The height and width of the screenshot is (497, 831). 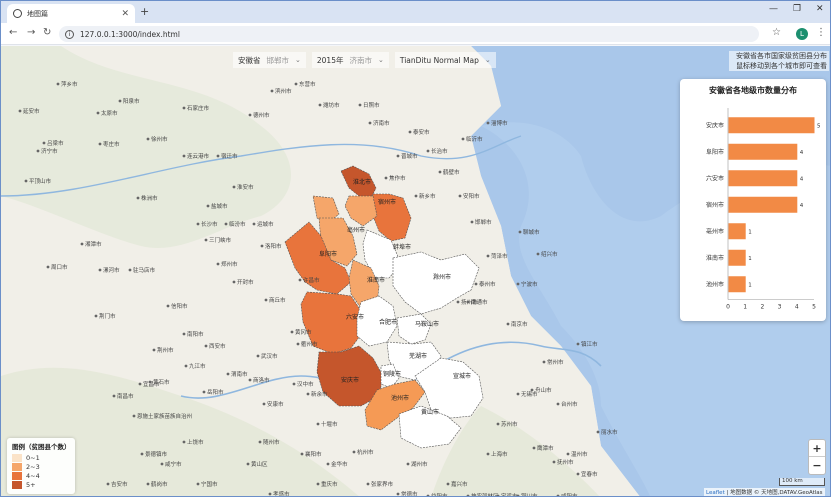 I want to click on basemap-city-label: 常德市, so click(x=409, y=493).